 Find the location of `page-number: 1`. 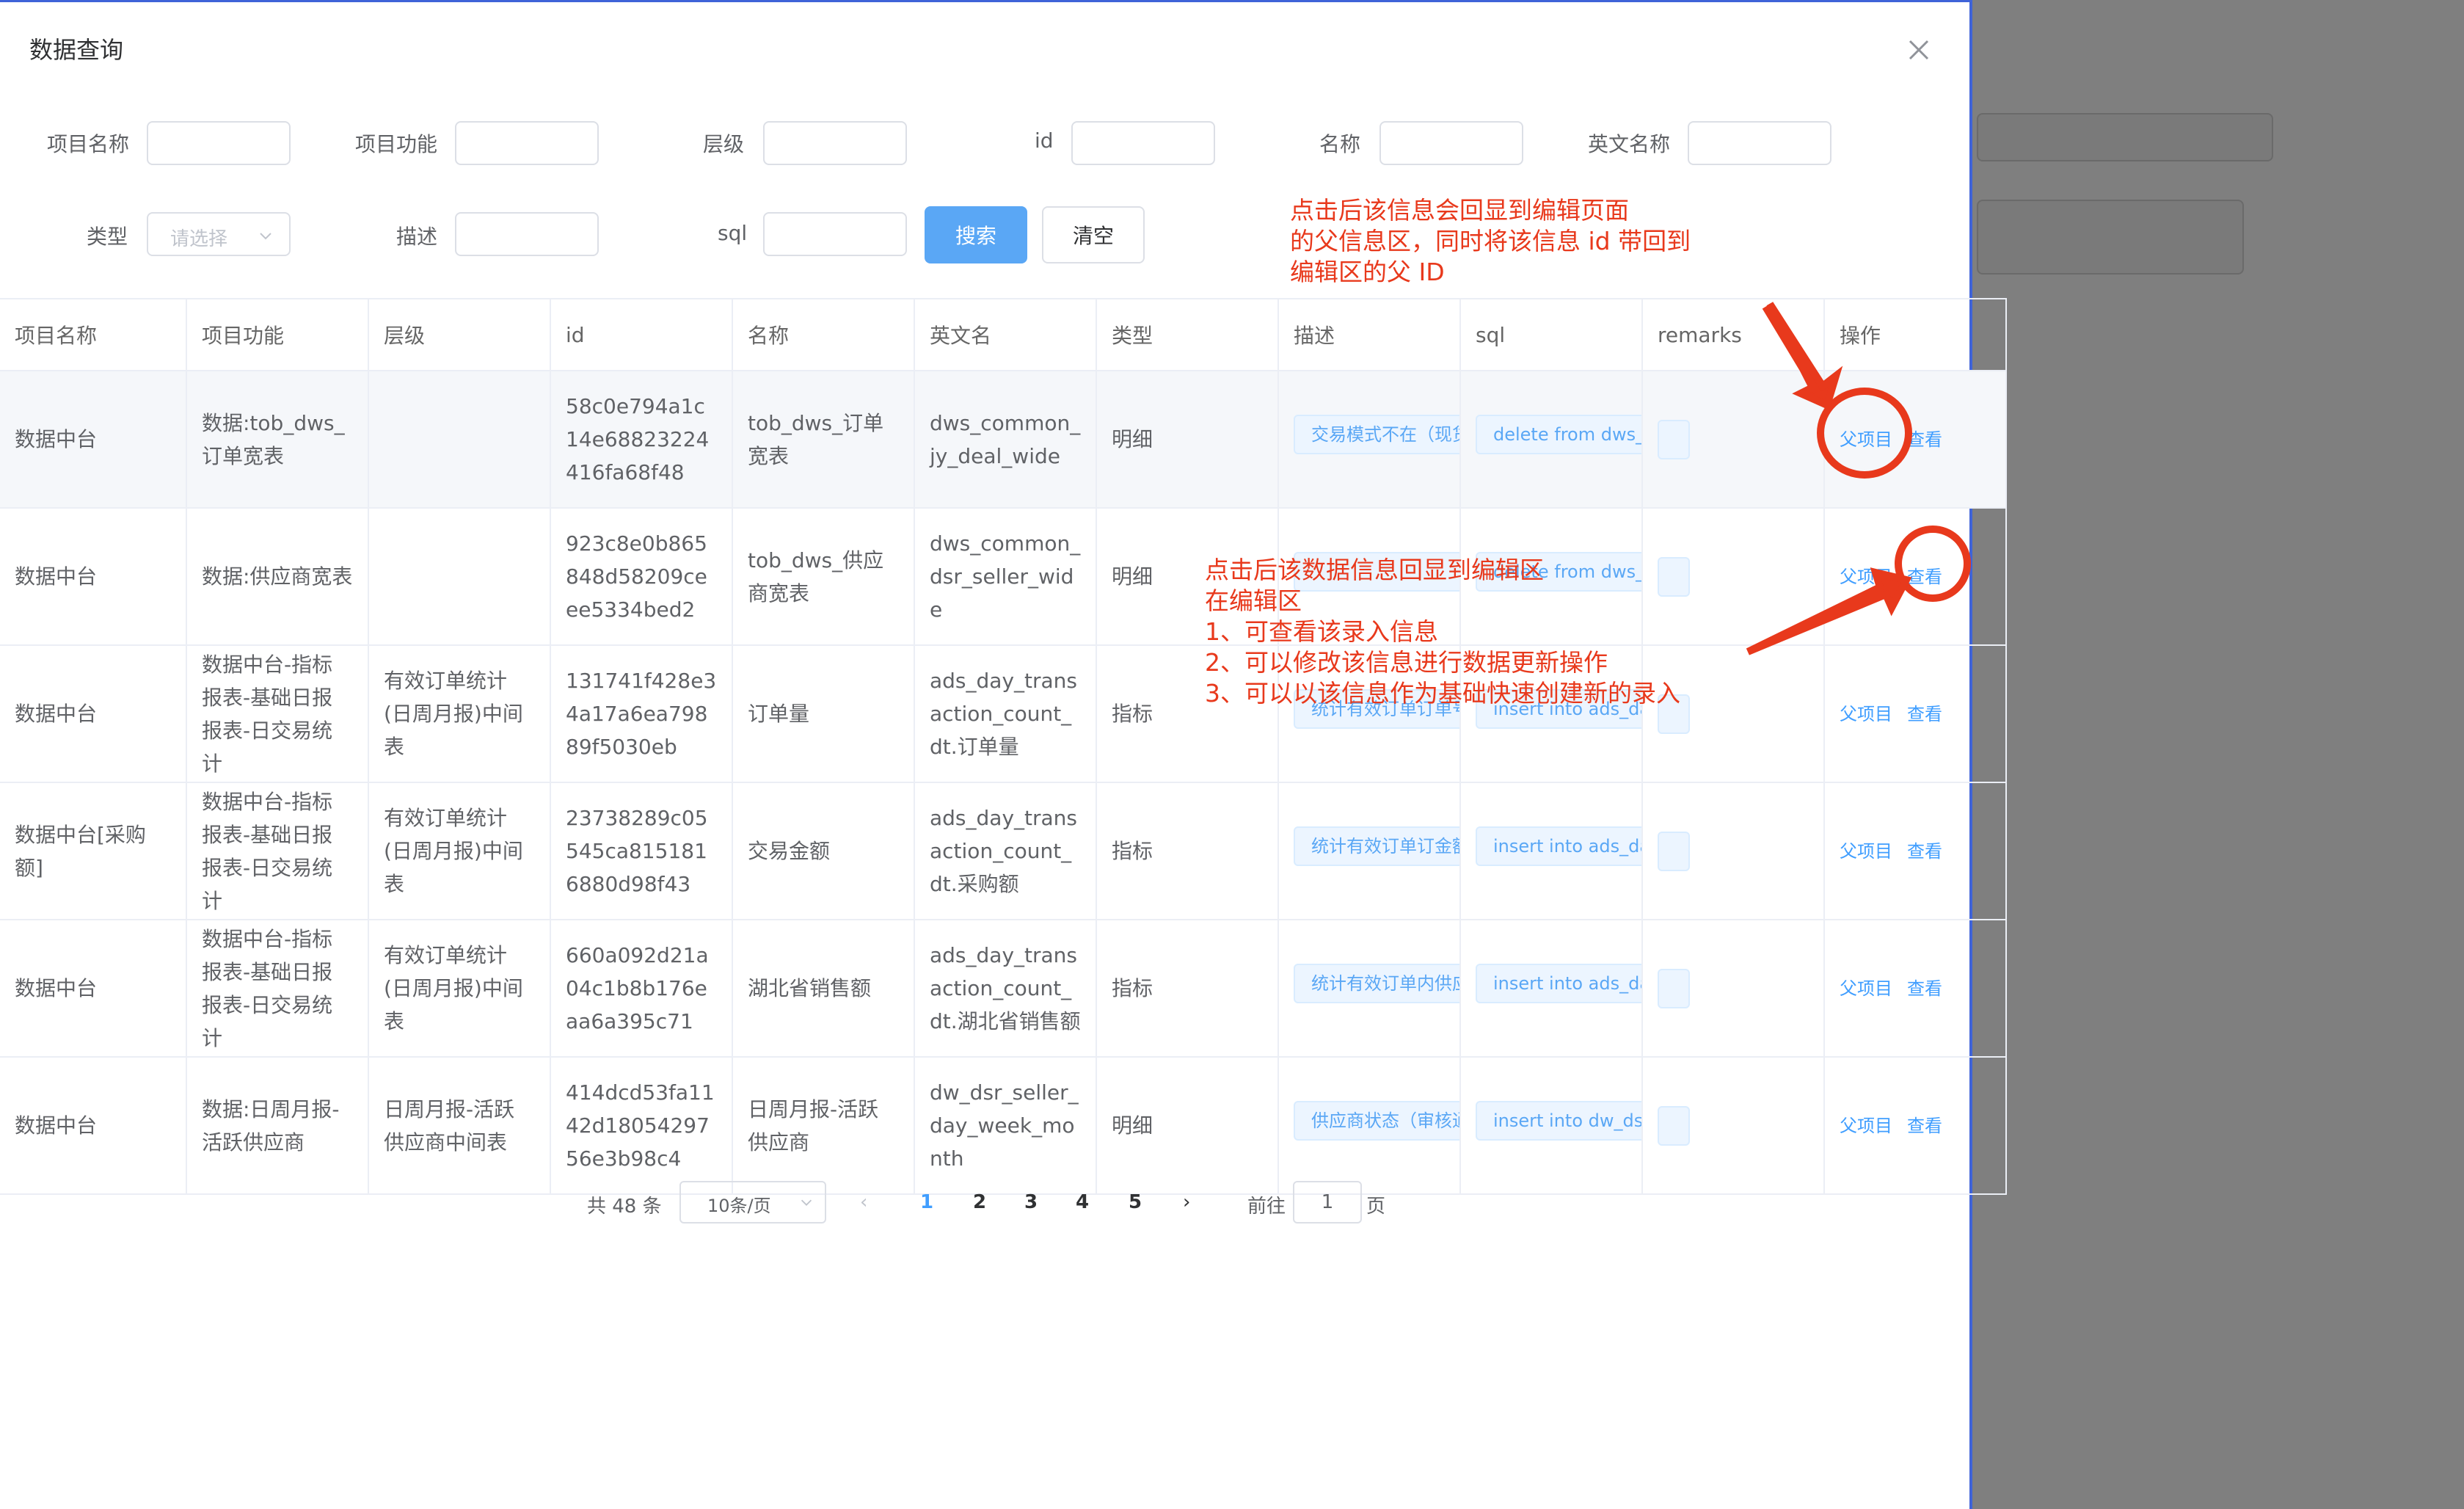

page-number: 1 is located at coordinates (926, 1202).